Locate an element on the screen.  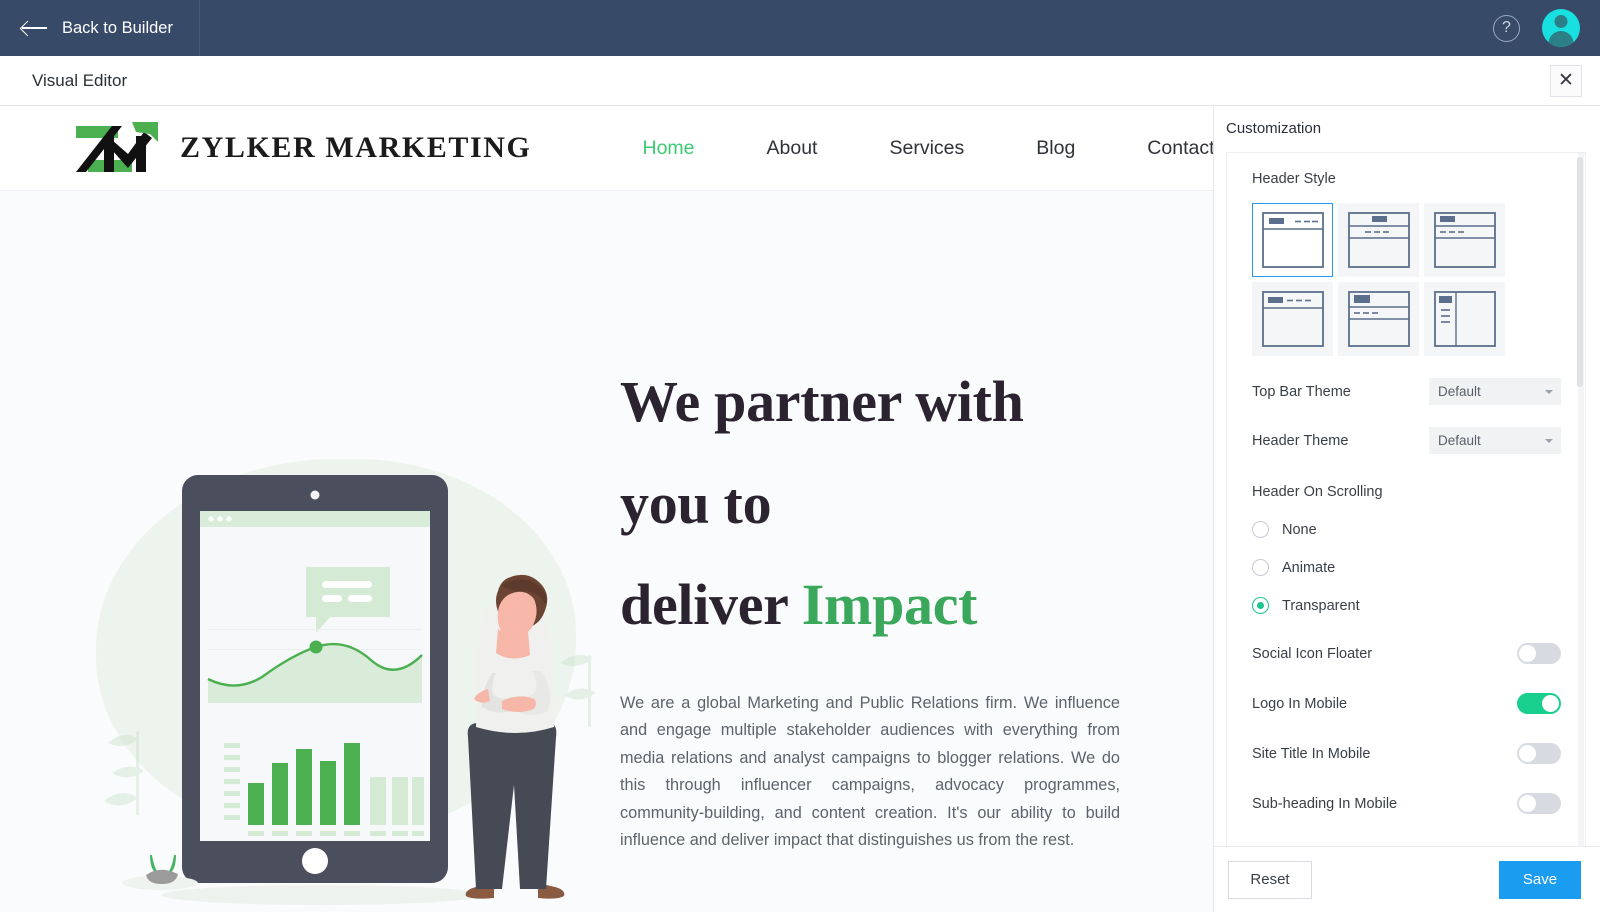
header-style-option-logo-left-menu-right is located at coordinates (1292, 240).